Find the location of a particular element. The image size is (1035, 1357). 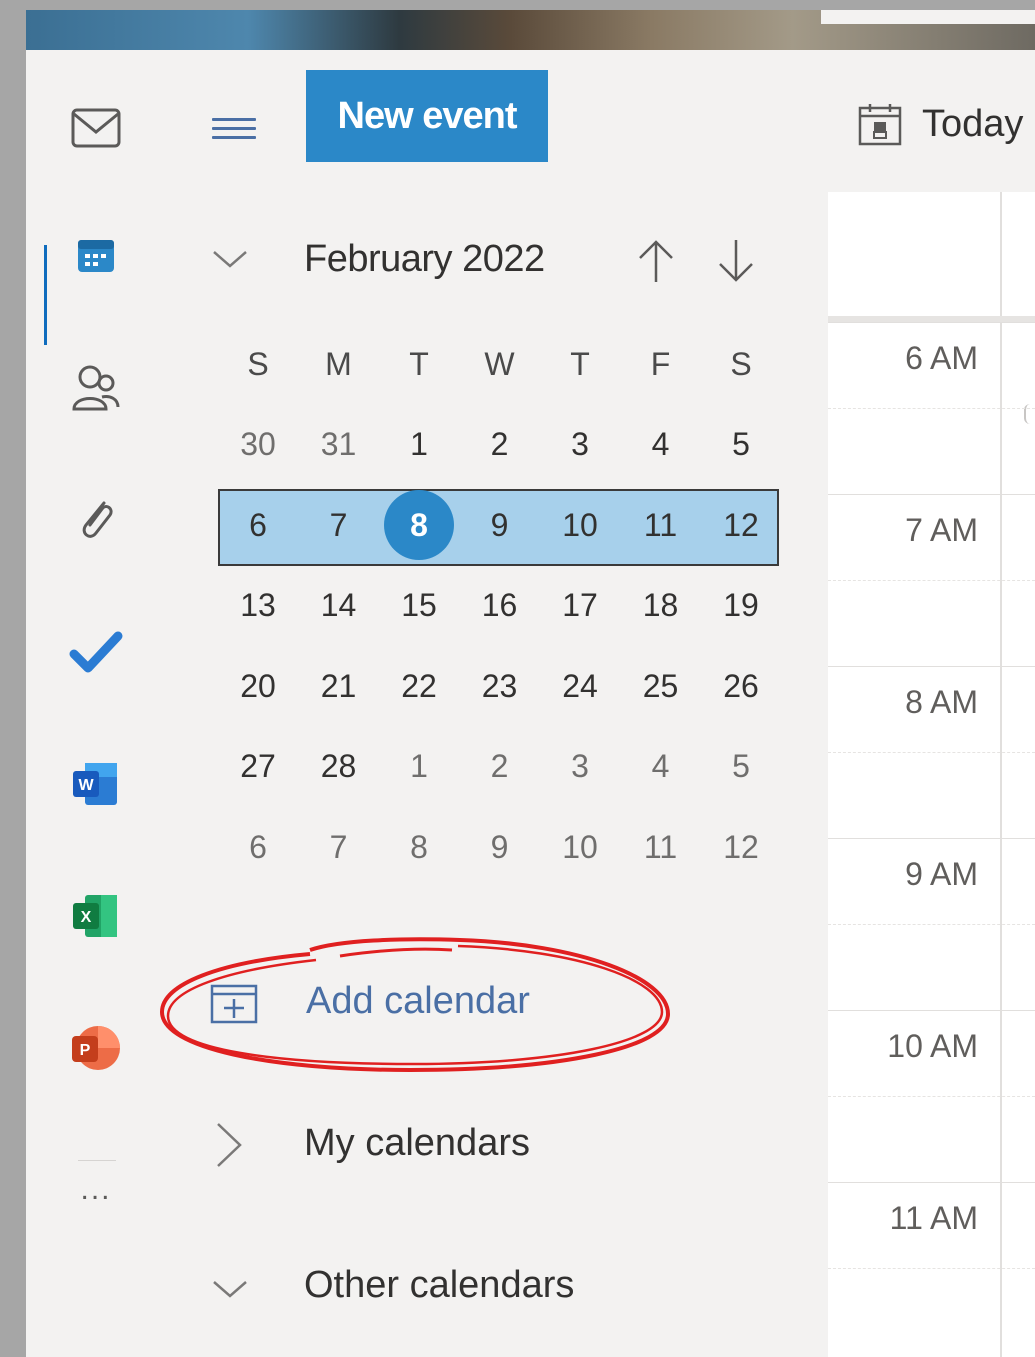

add-calendar-button: Add calendar is located at coordinates (470, 1003).